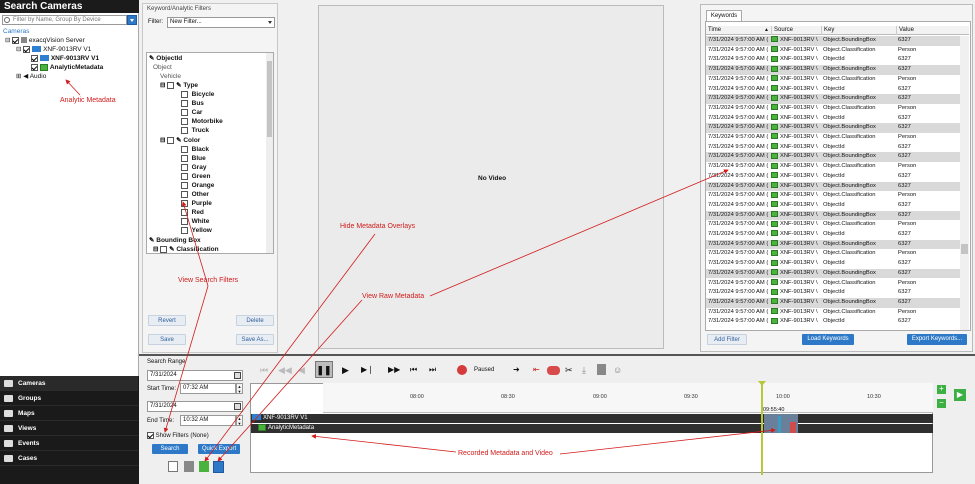 This screenshot has height=484, width=975. Describe the element at coordinates (378, 226) in the screenshot. I see `annotation-hide-overlays: Hide Metadata Overlays` at that location.